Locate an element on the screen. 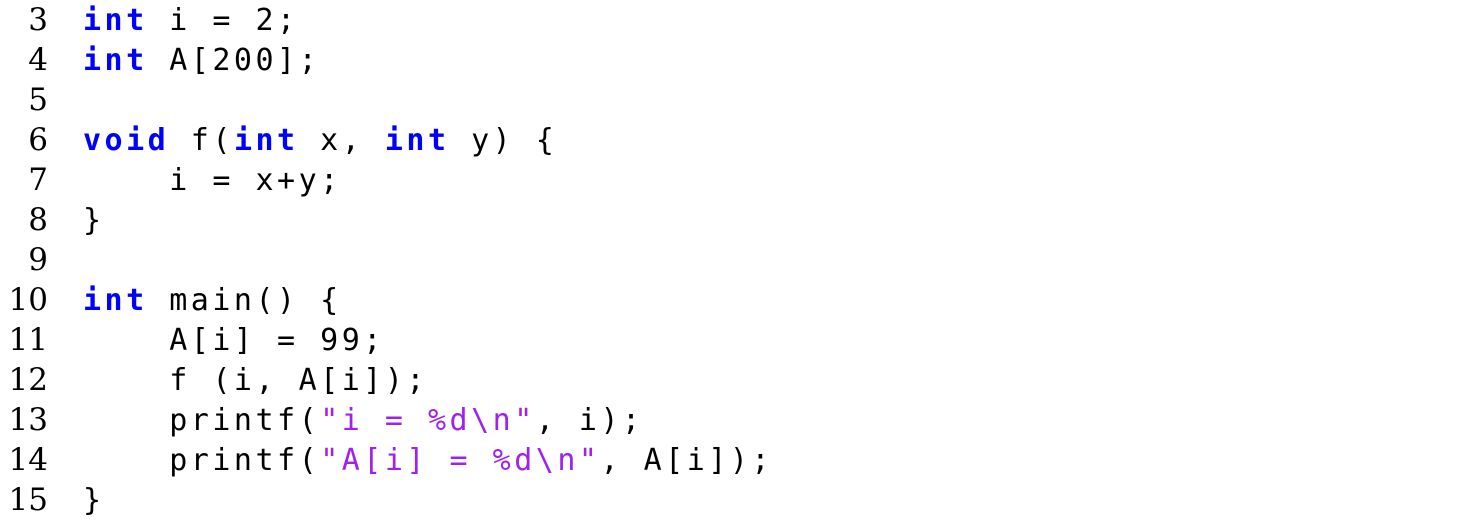 Image resolution: width=1470 pixels, height=524 pixels. code-text: int A[200]; is located at coordinates (184, 61).